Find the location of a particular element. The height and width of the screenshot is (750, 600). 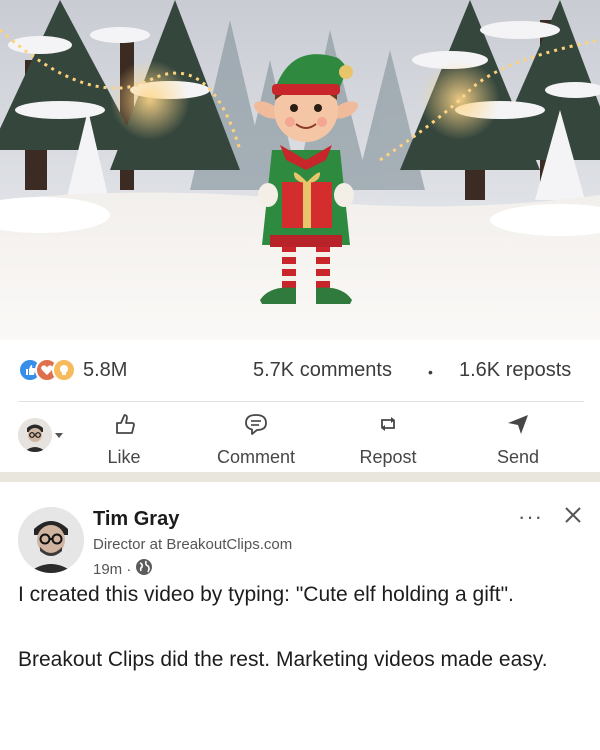

send-icon is located at coordinates (518, 426).